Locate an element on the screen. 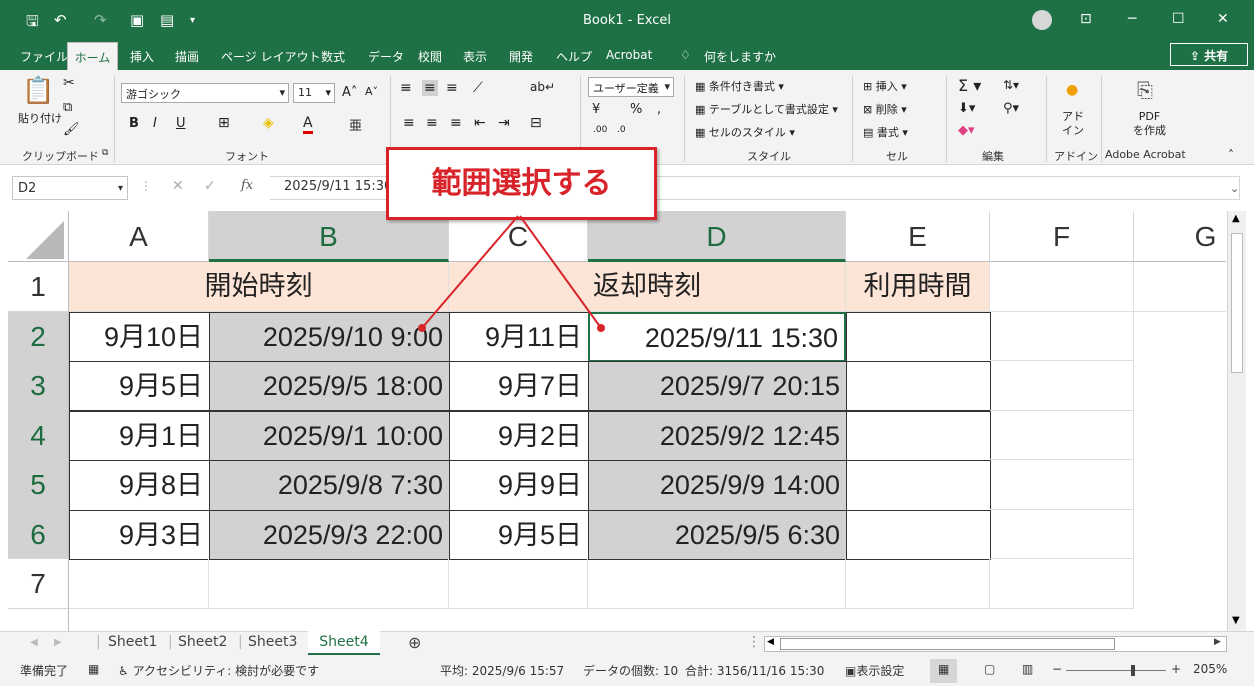 The width and height of the screenshot is (1254, 686). comma-icon: , is located at coordinates (659, 109).